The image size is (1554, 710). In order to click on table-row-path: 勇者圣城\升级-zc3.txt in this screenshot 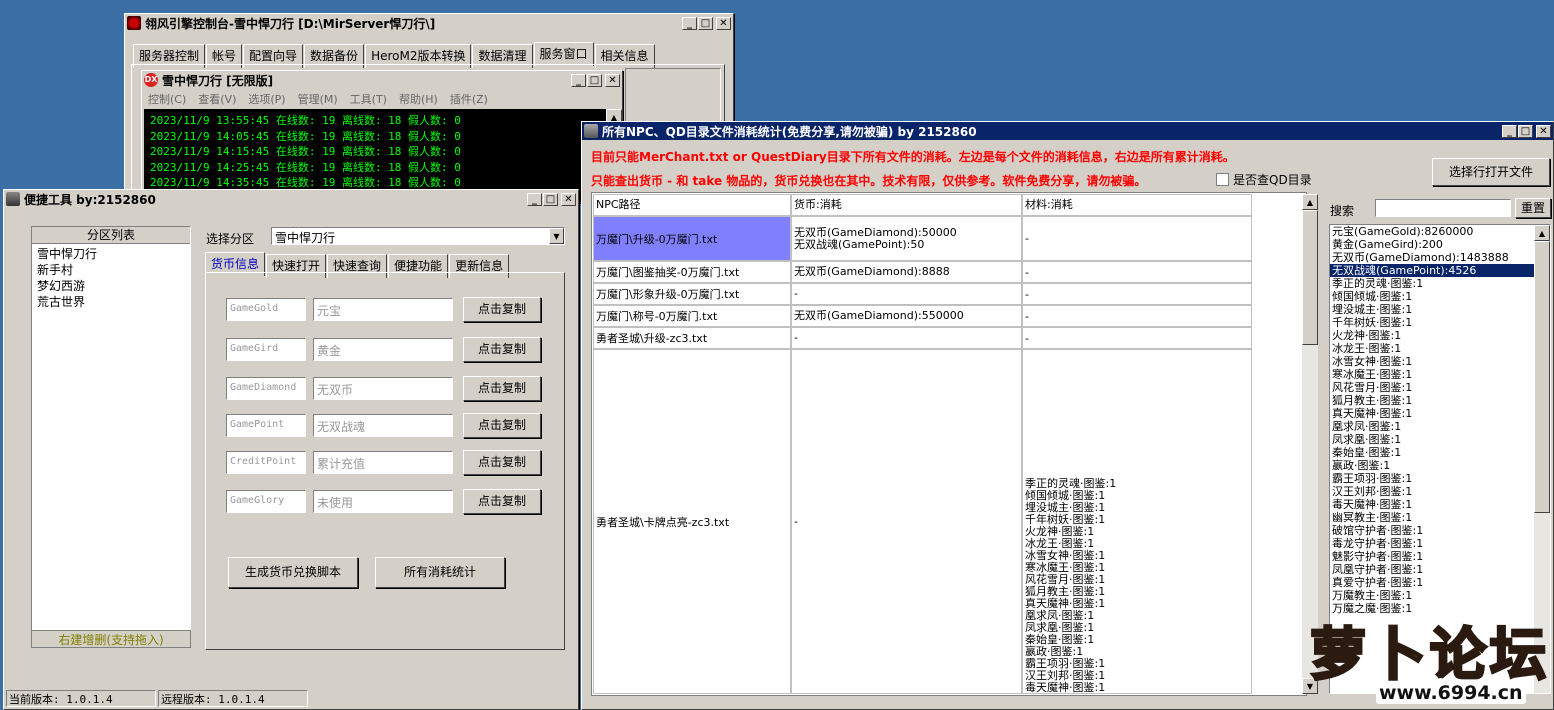, I will do `click(692, 338)`.